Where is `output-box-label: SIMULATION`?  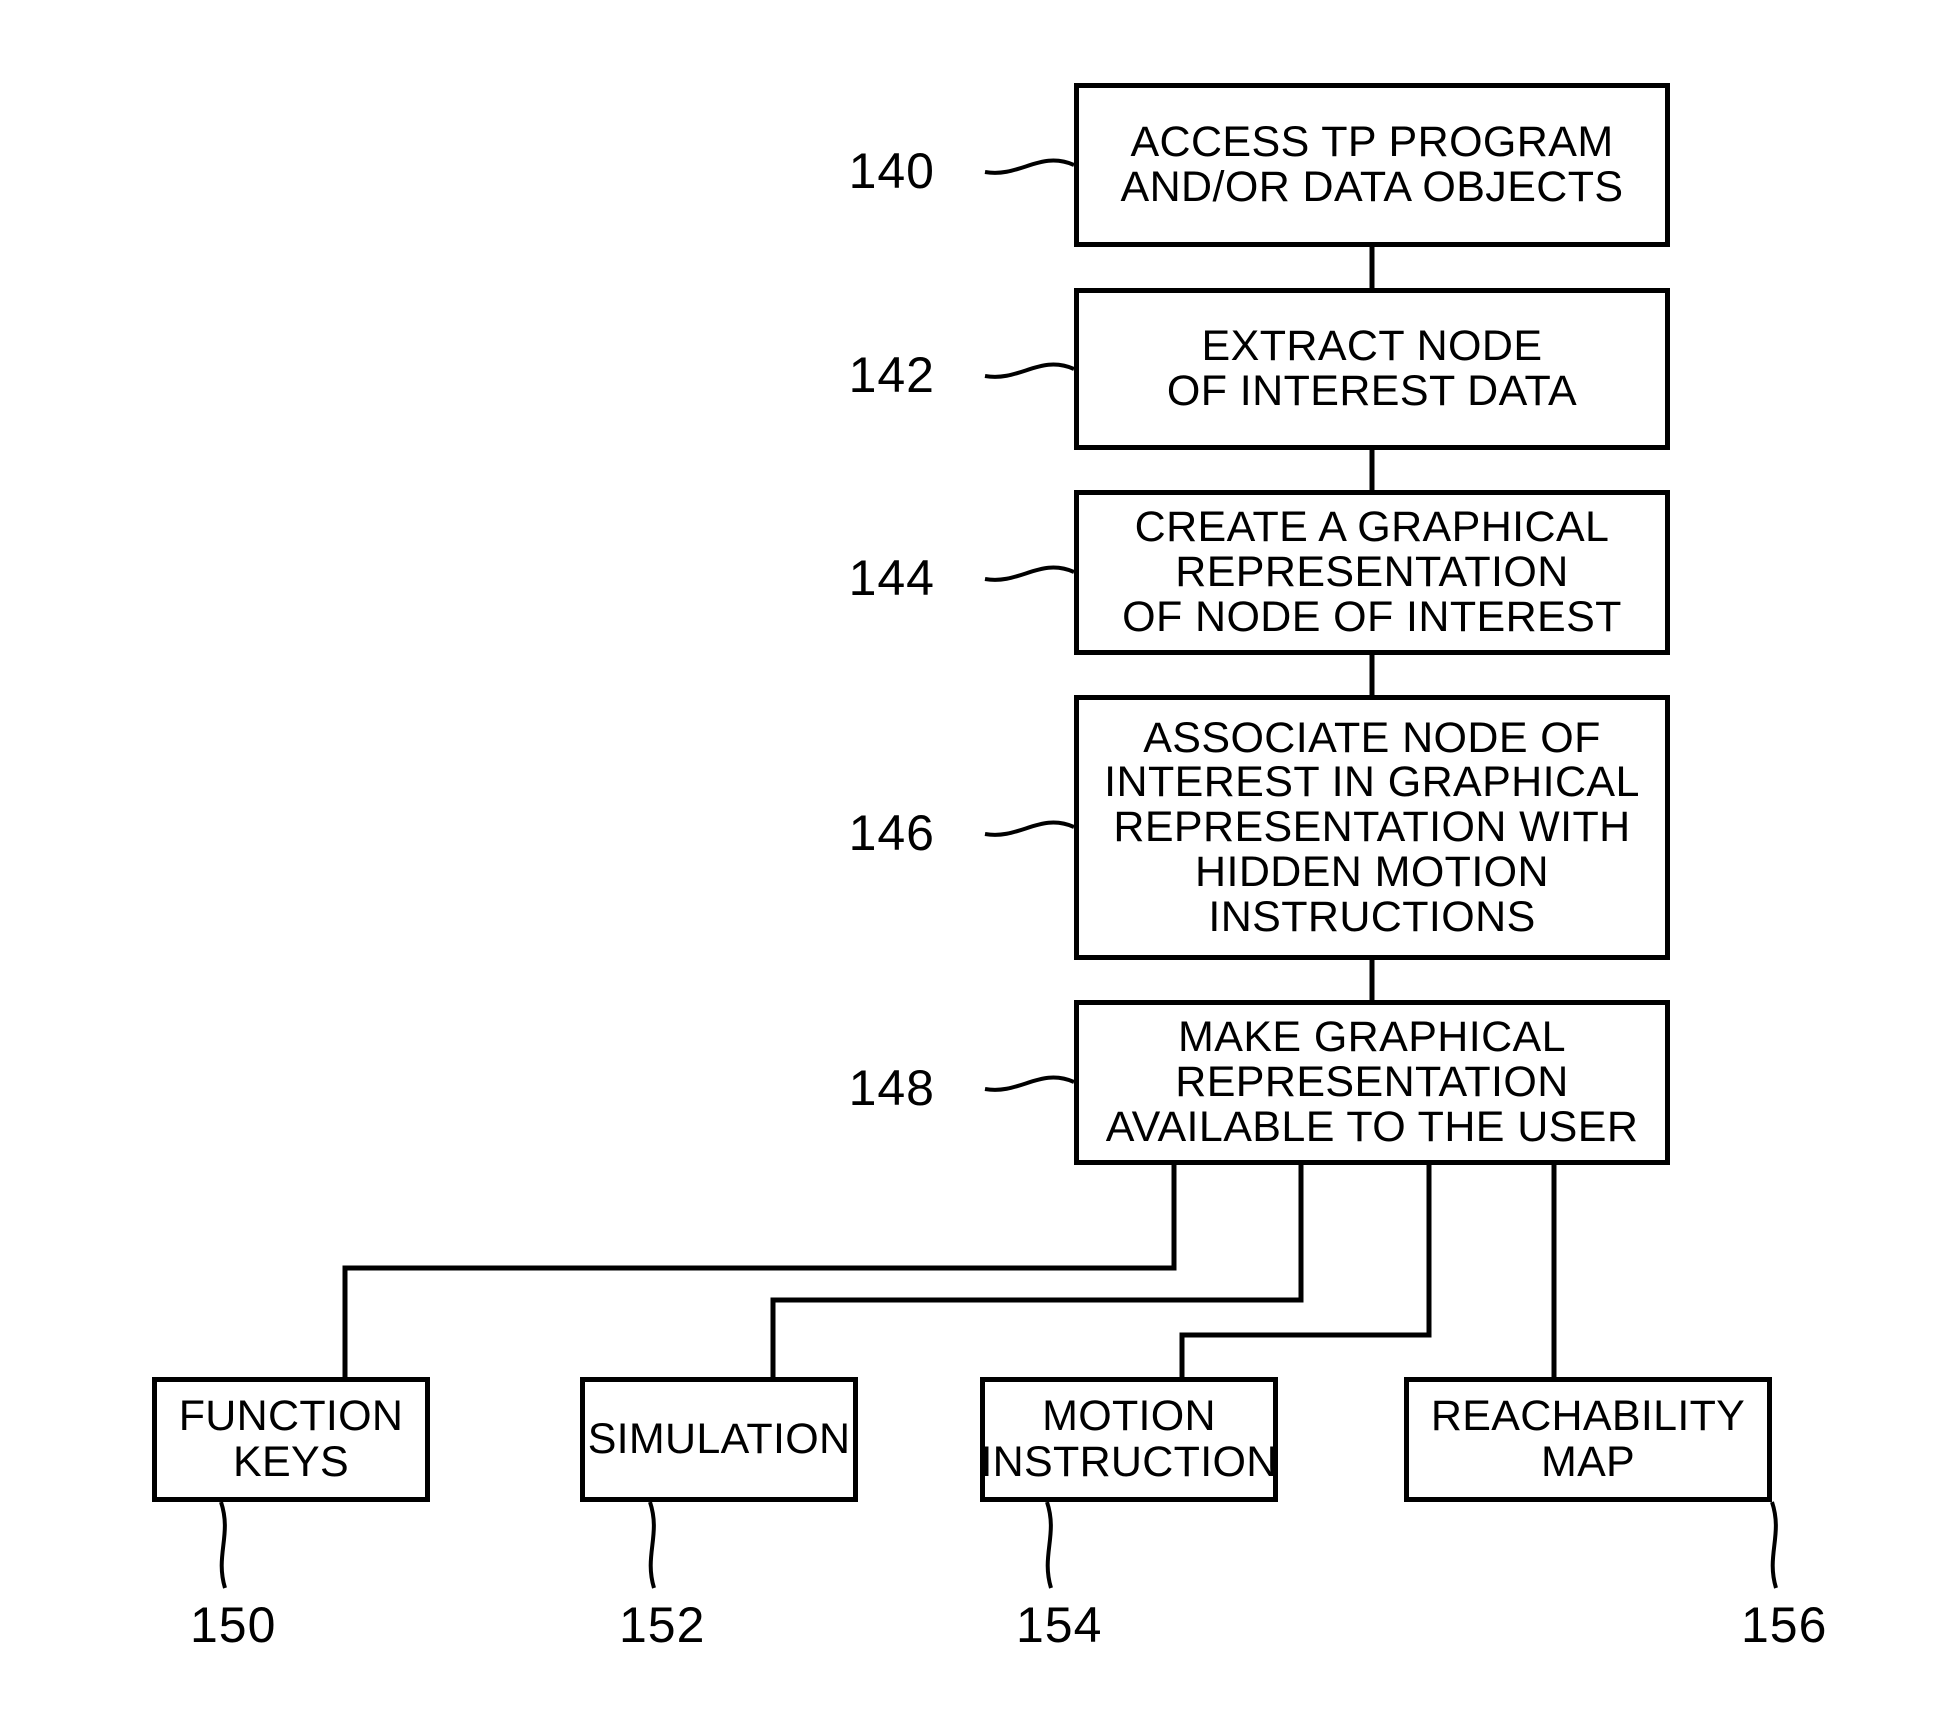
output-box-label: SIMULATION is located at coordinates (719, 1438).